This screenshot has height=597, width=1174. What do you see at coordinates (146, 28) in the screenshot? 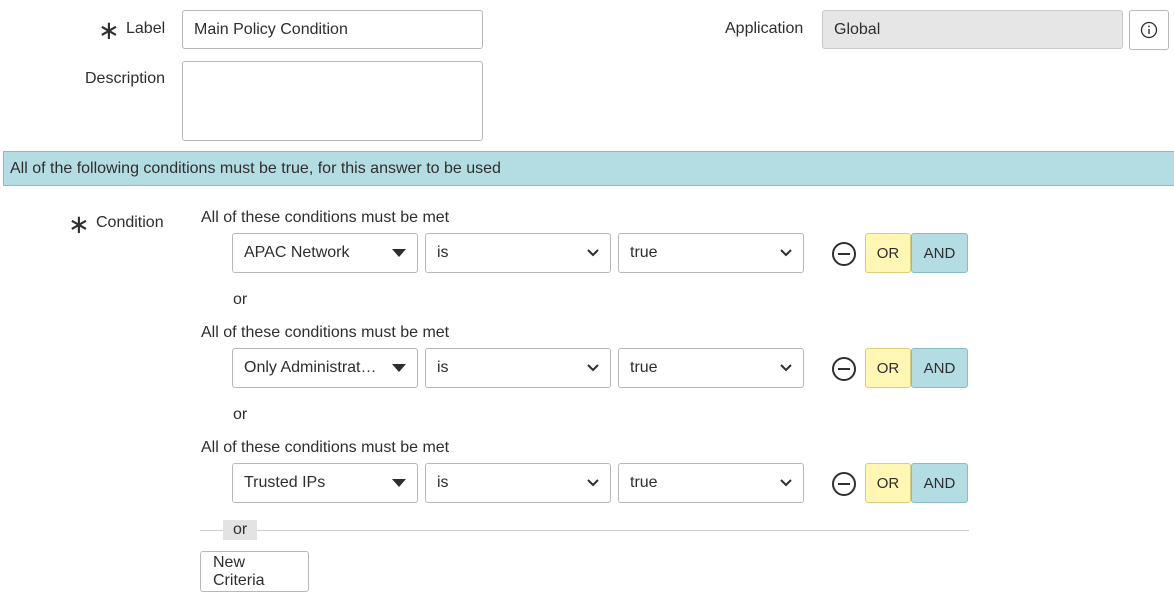
I see `label-field-label: Label` at bounding box center [146, 28].